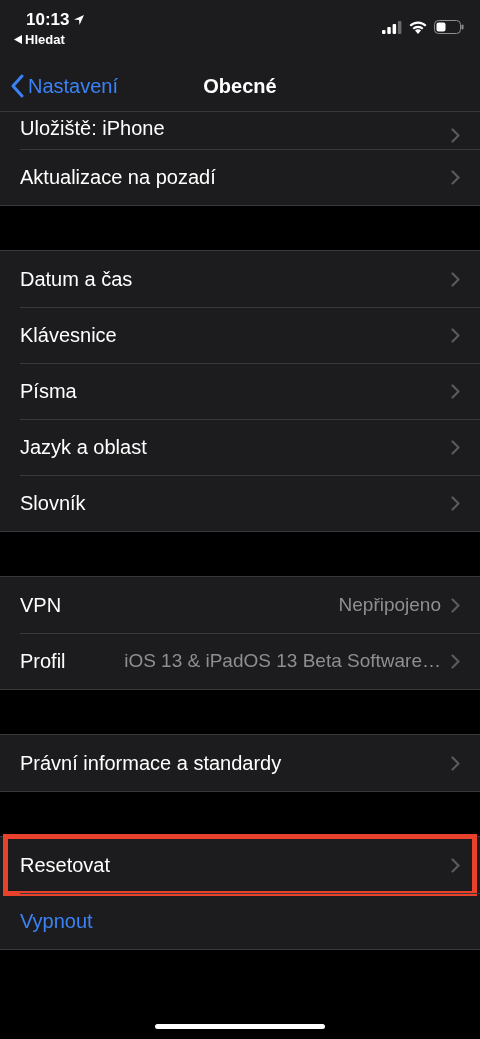 The image size is (480, 1039). What do you see at coordinates (240, 447) in the screenshot?
I see `settings-row: Jazyk a oblast` at bounding box center [240, 447].